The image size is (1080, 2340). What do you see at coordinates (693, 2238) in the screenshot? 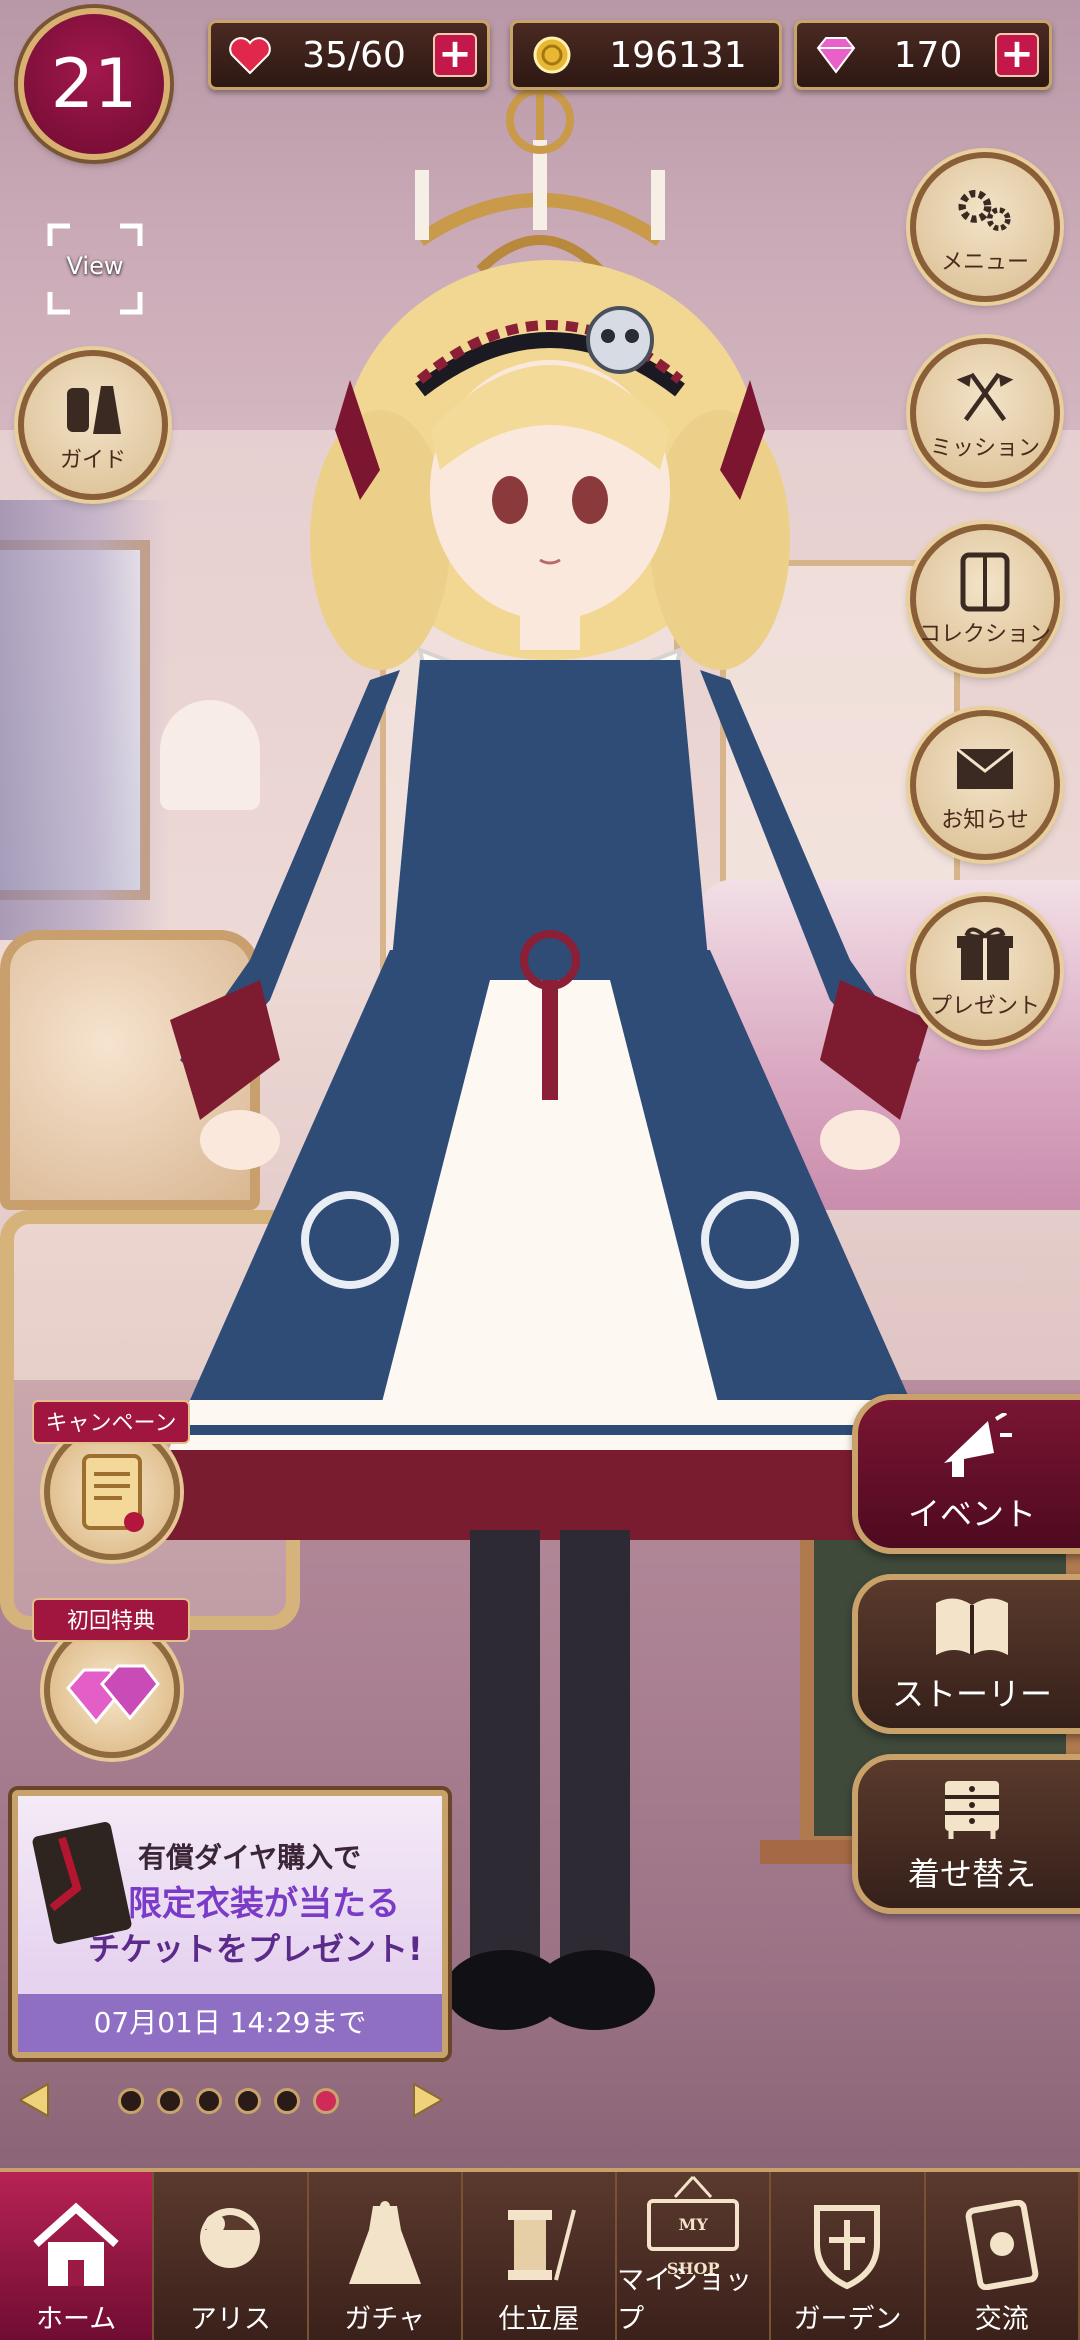
I see `shop-sign-text: MY SHOP` at bounding box center [693, 2238].